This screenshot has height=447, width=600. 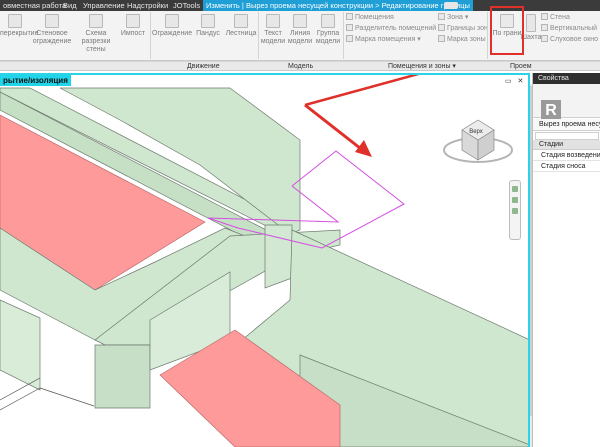 I want to click on room-tag-label: Марка помещения ▾, so click(x=388, y=39).